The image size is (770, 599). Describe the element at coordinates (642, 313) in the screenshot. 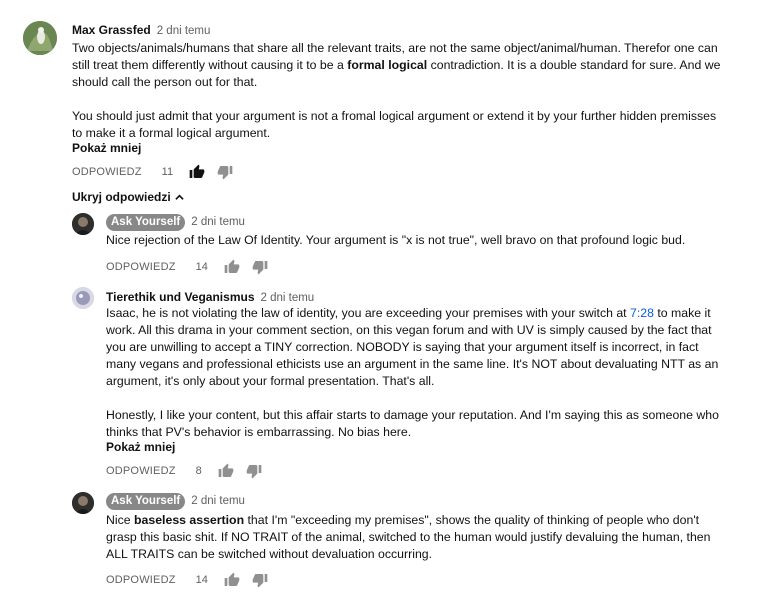

I see `timestamp-link: 7:28` at that location.